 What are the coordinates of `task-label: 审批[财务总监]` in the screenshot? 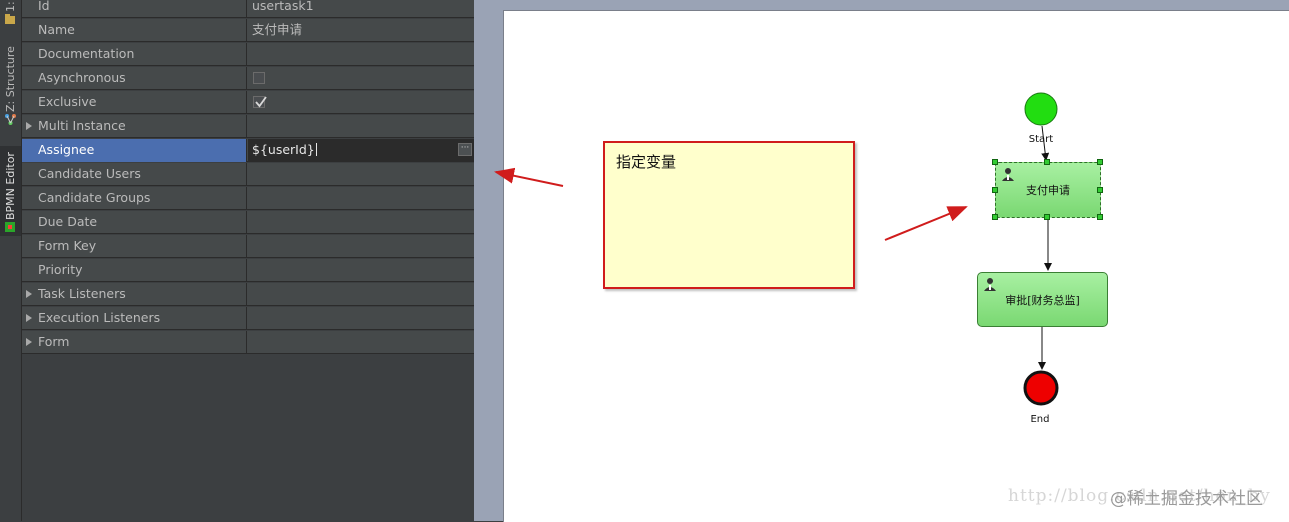 It's located at (1042, 300).